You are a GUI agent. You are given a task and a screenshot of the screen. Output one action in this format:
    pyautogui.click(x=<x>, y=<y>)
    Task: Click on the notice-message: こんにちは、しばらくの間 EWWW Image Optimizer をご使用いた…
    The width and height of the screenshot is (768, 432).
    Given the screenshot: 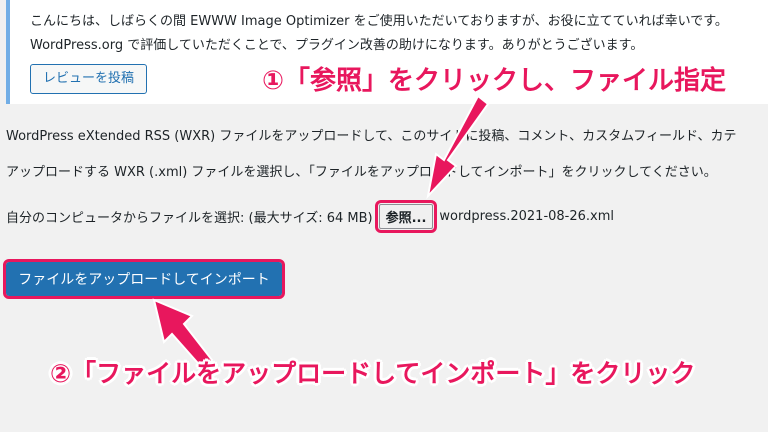 What is the action you would take?
    pyautogui.click(x=399, y=34)
    